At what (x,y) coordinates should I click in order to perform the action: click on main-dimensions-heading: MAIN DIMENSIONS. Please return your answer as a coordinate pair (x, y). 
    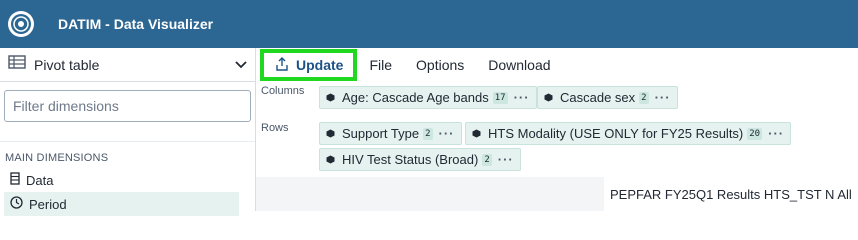
    Looking at the image, I should click on (57, 158).